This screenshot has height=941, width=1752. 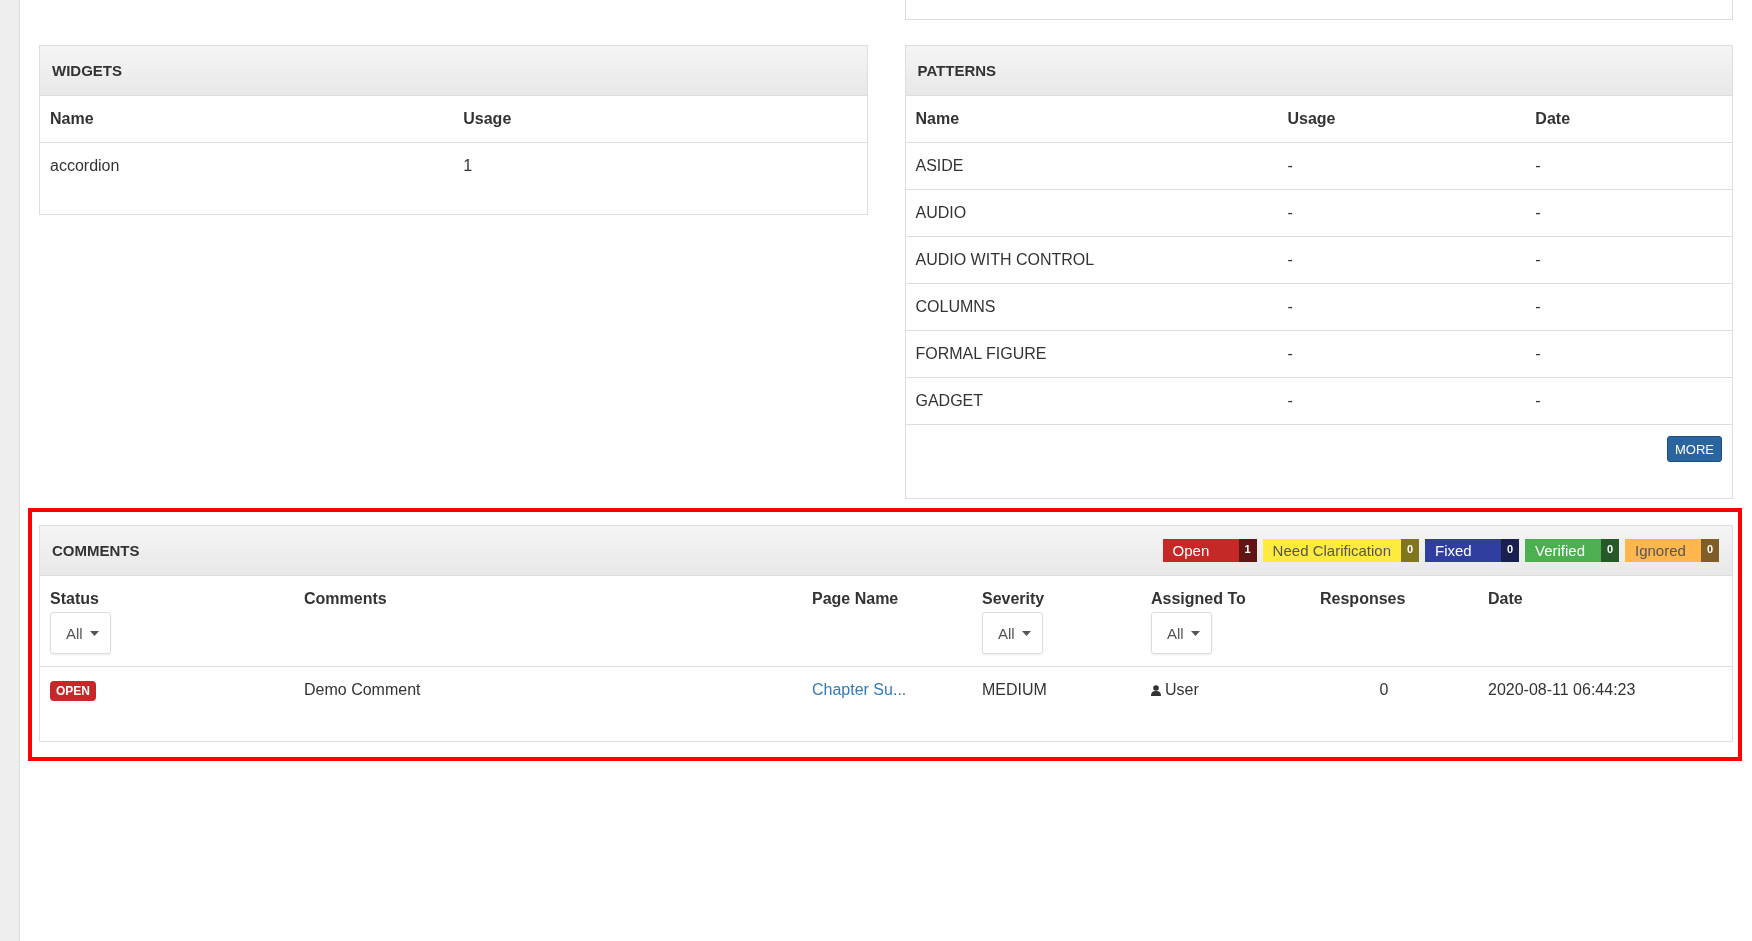 What do you see at coordinates (1156, 690) in the screenshot?
I see `person-icon` at bounding box center [1156, 690].